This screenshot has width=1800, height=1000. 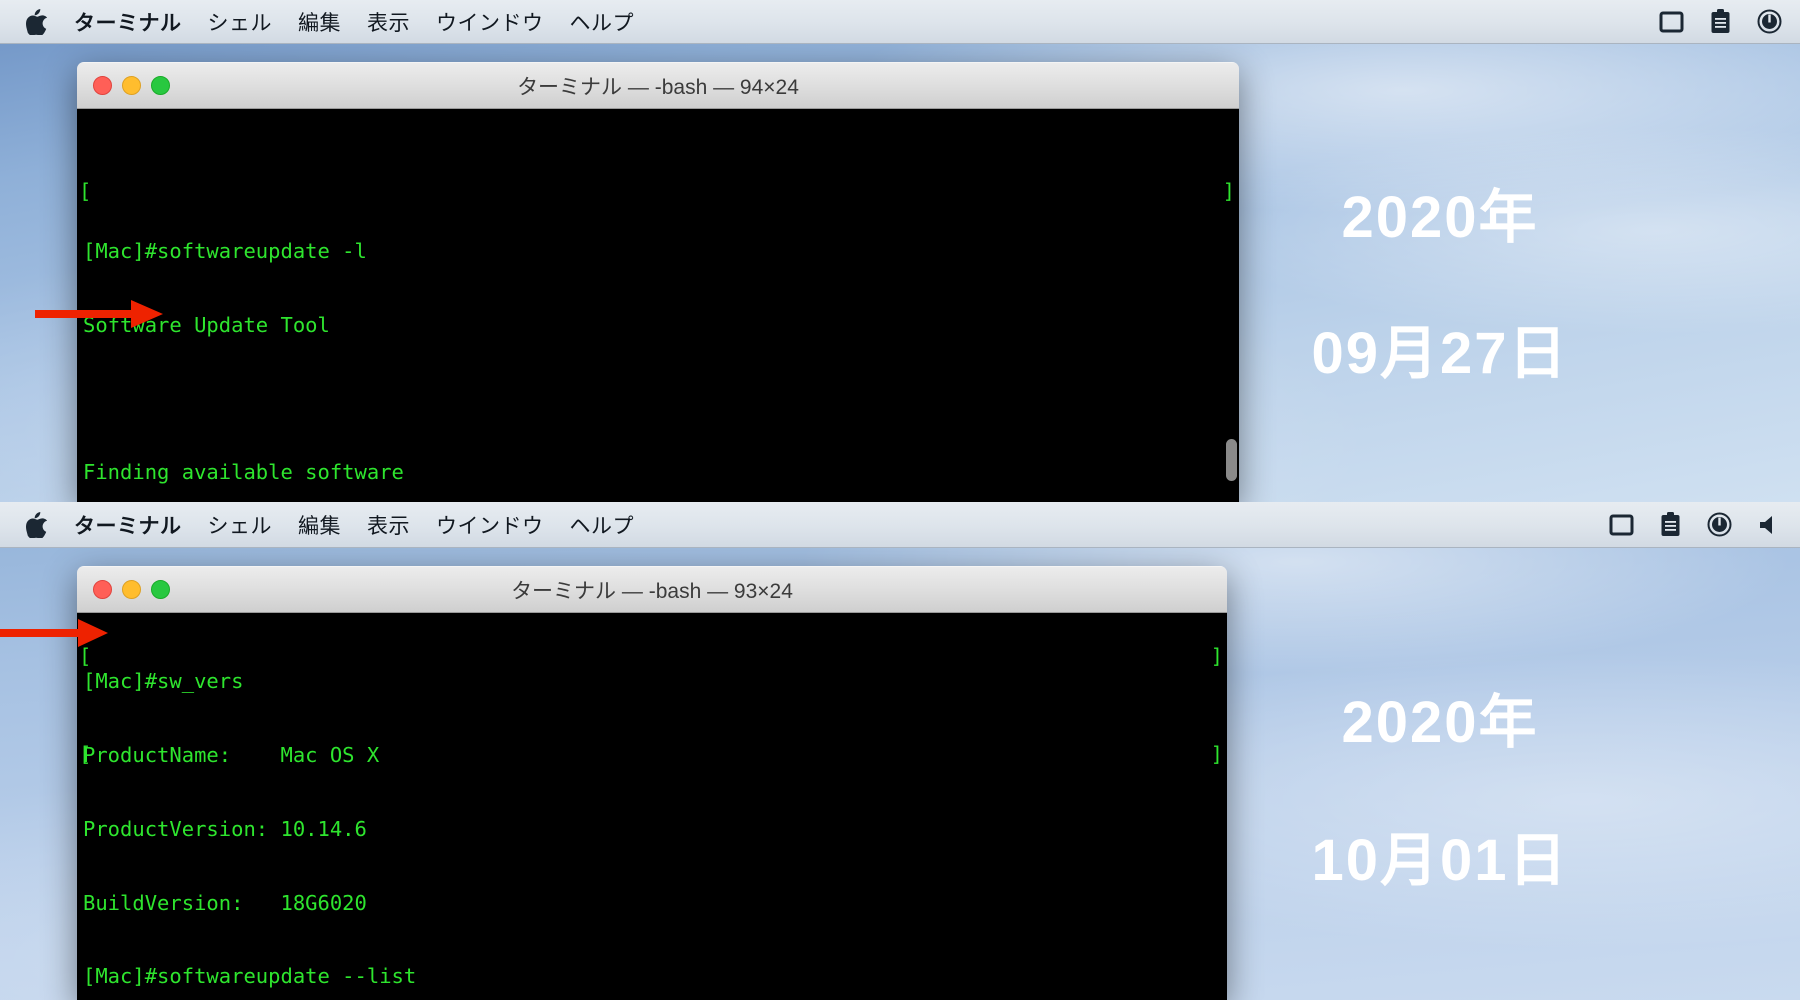 What do you see at coordinates (900, 525) in the screenshot?
I see `menu-bar-bottom: ターミナル シェル 編集 表示 ウインドウ ヘルプ` at bounding box center [900, 525].